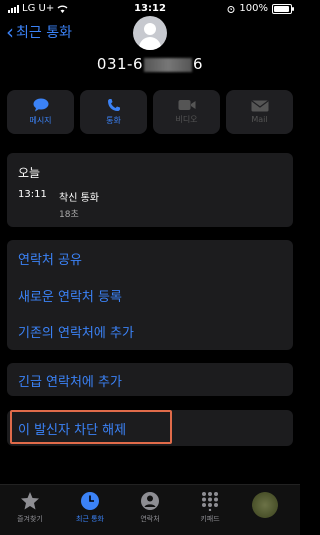 This screenshot has width=320, height=535. Describe the element at coordinates (91, 427) in the screenshot. I see `unblock-highlight-box` at that location.